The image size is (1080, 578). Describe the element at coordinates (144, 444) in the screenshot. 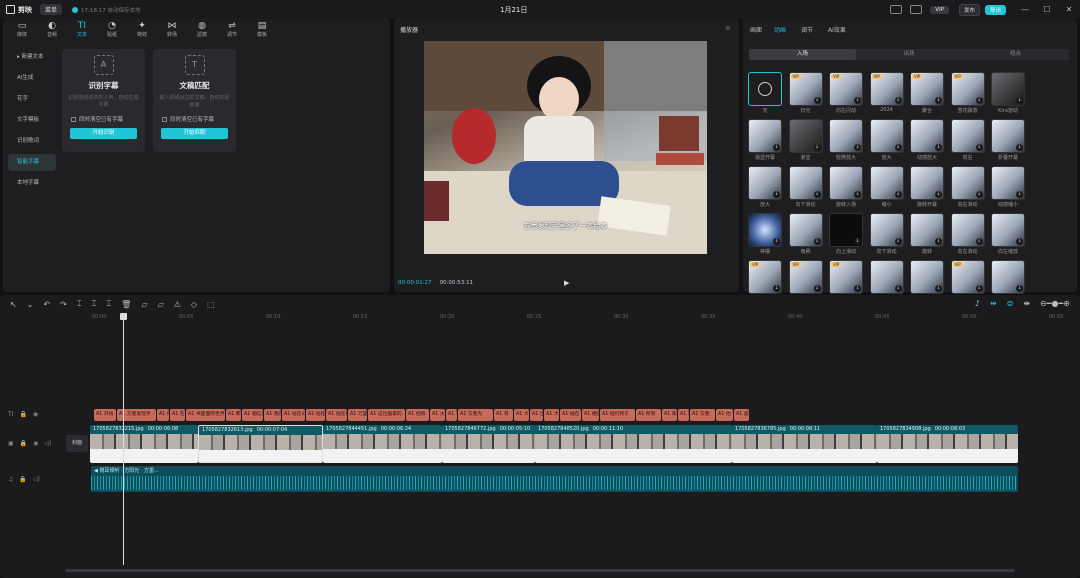

I see `video-clip: 1705827832215.jpg 00:00:06:08` at that location.